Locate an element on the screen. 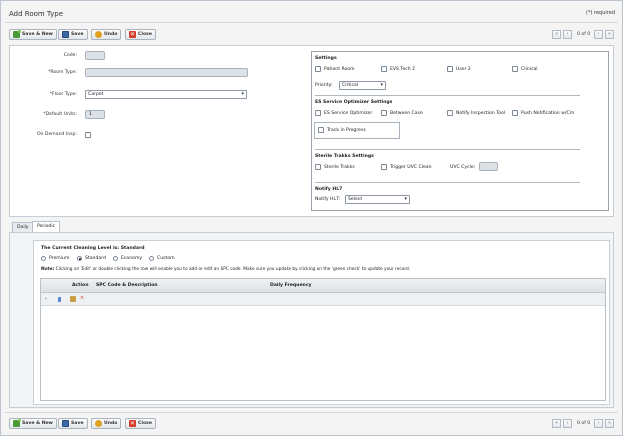 The image size is (623, 436). push-notification-checkbox is located at coordinates (515, 113).